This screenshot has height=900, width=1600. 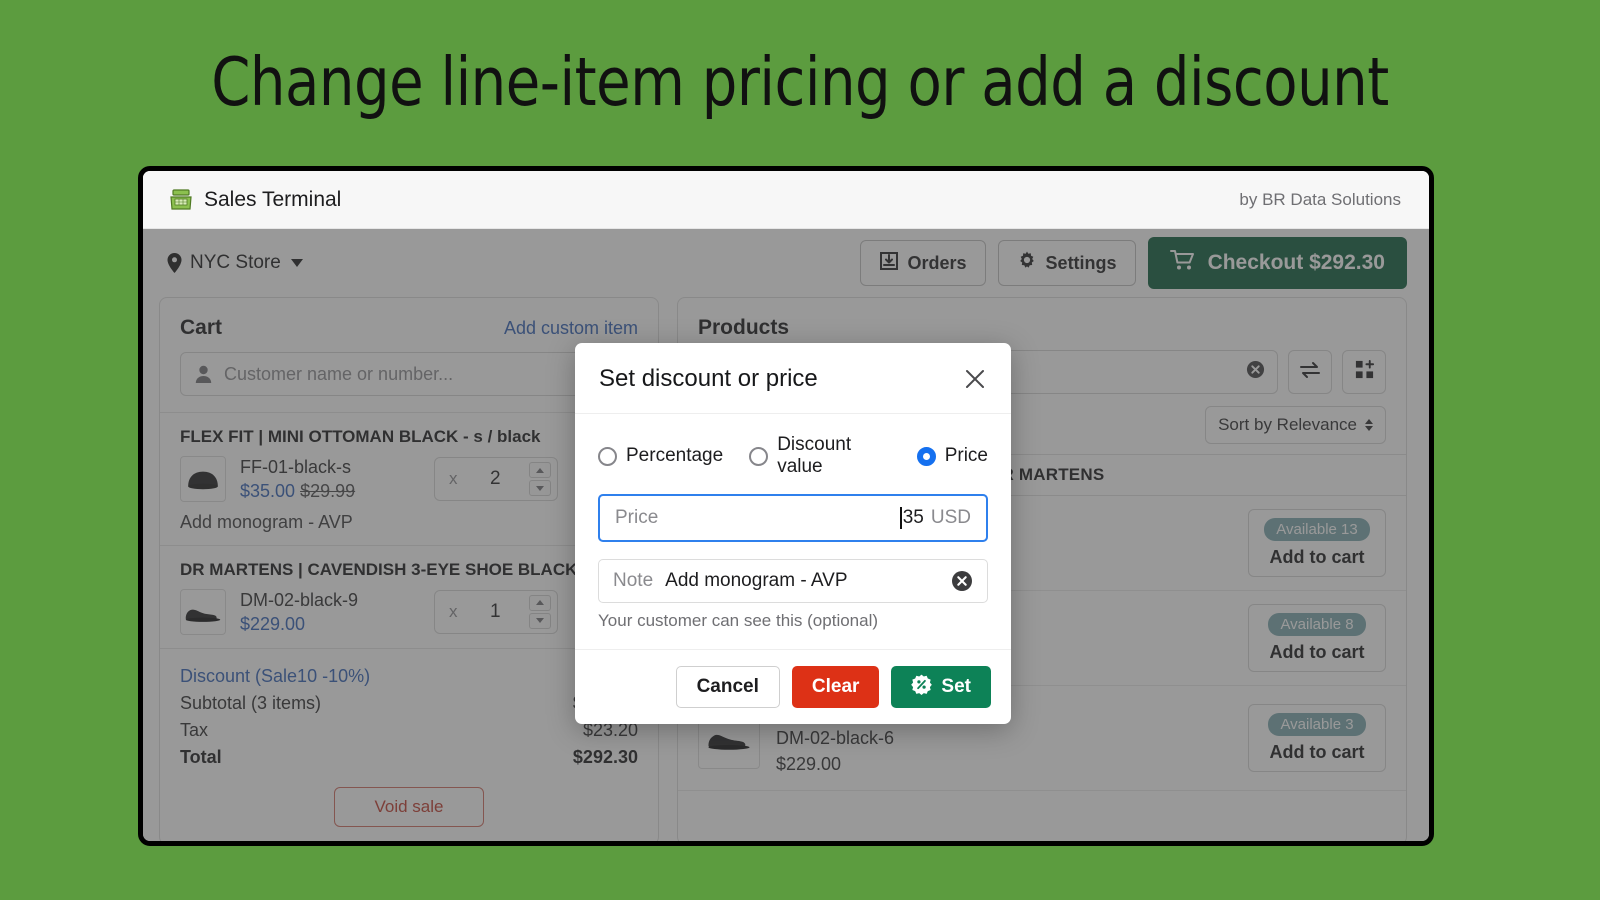 I want to click on note-input: Note Add monogram - AVP, so click(x=793, y=581).